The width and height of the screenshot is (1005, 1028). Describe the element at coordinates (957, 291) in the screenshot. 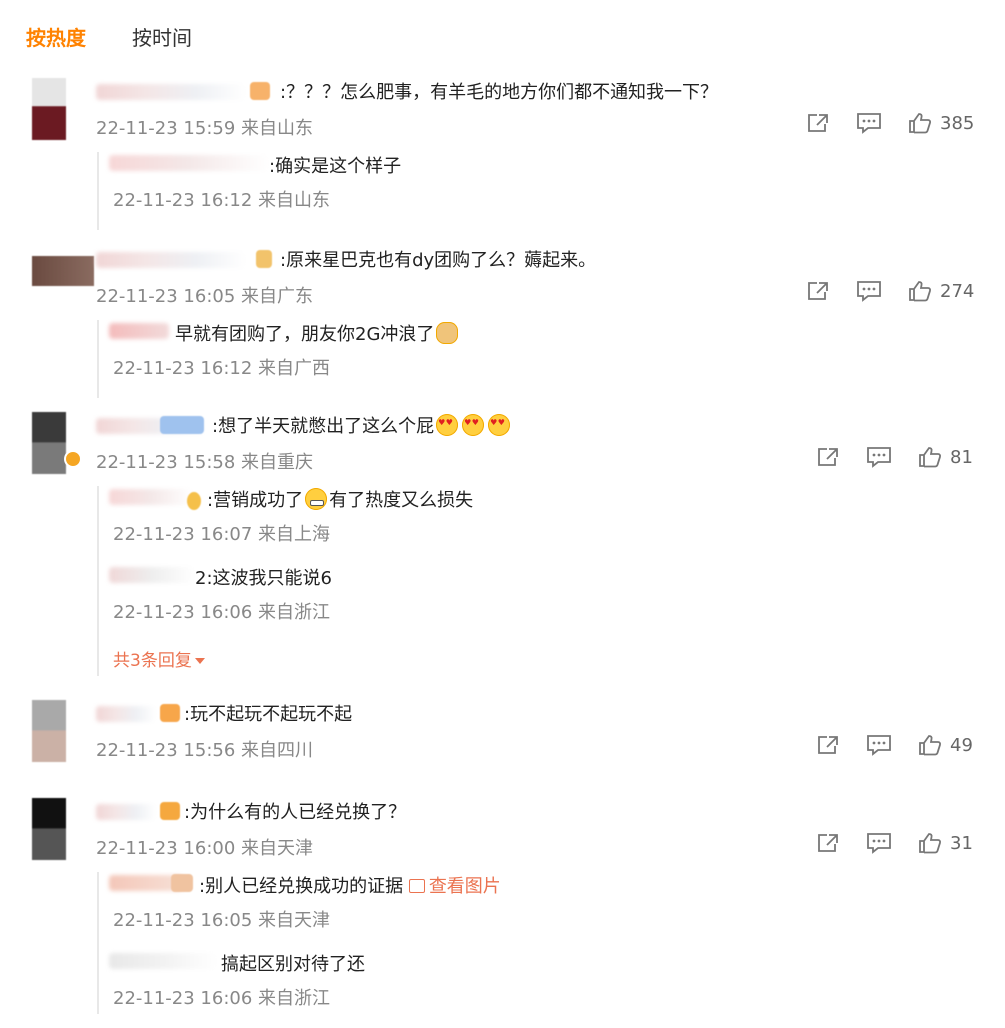

I see `like-count: 274` at that location.